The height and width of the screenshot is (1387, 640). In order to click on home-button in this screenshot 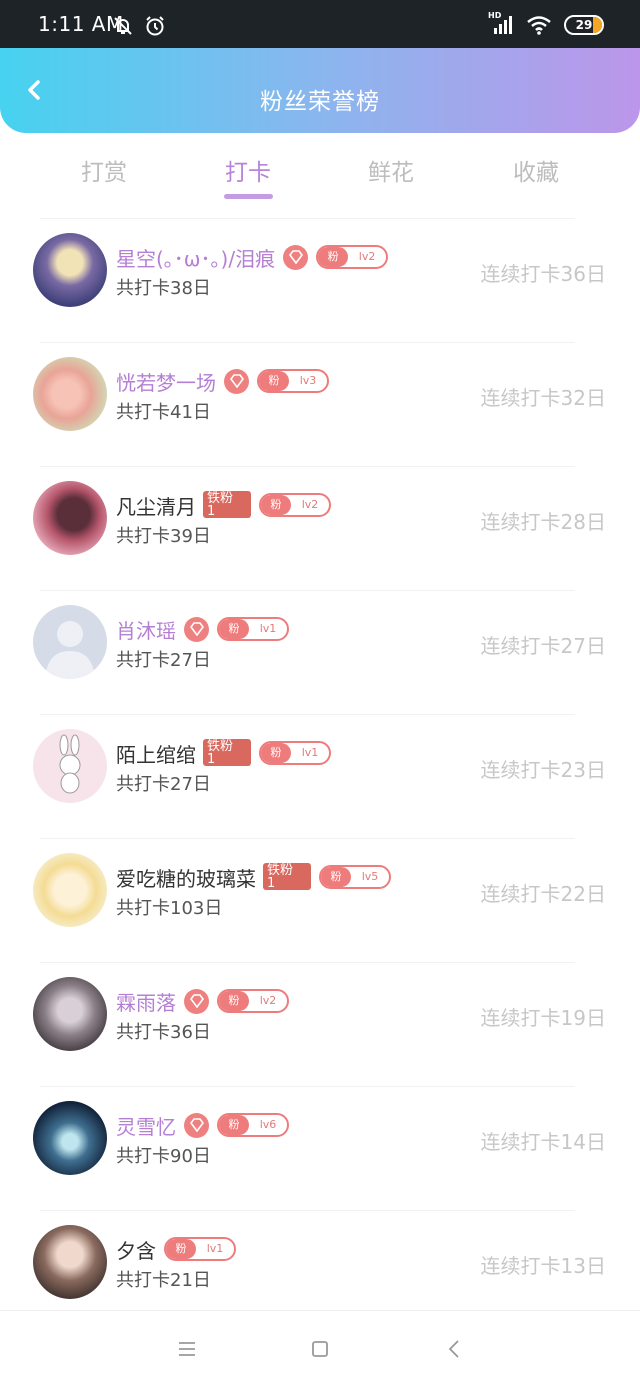, I will do `click(320, 1349)`.